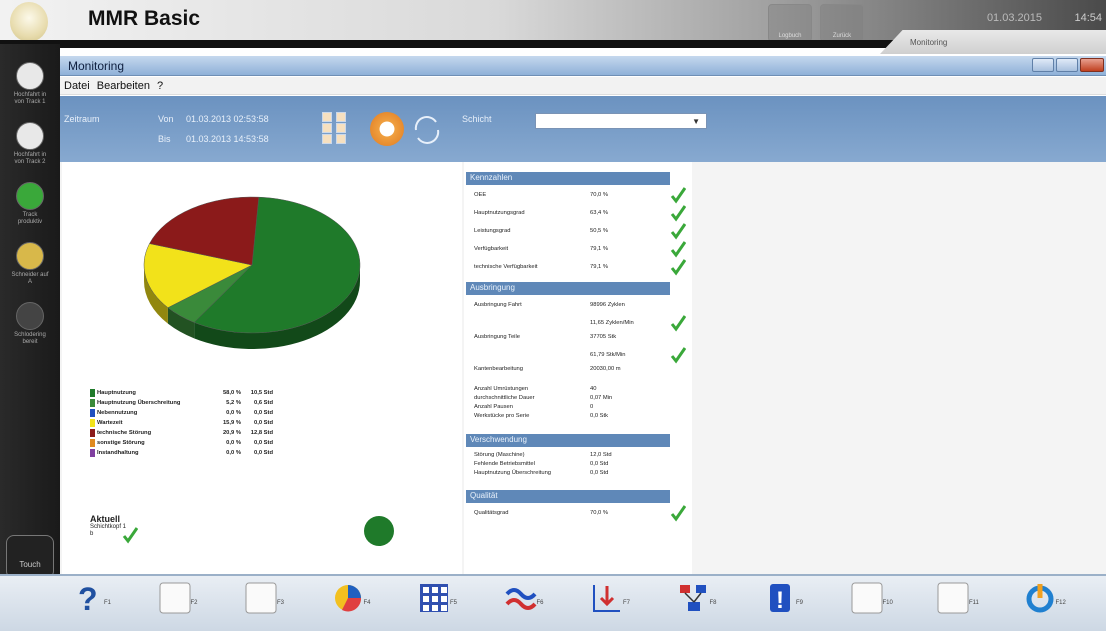 Image resolution: width=1106 pixels, height=631 pixels. I want to click on legend-dur: 0,0 Std, so click(263, 423).